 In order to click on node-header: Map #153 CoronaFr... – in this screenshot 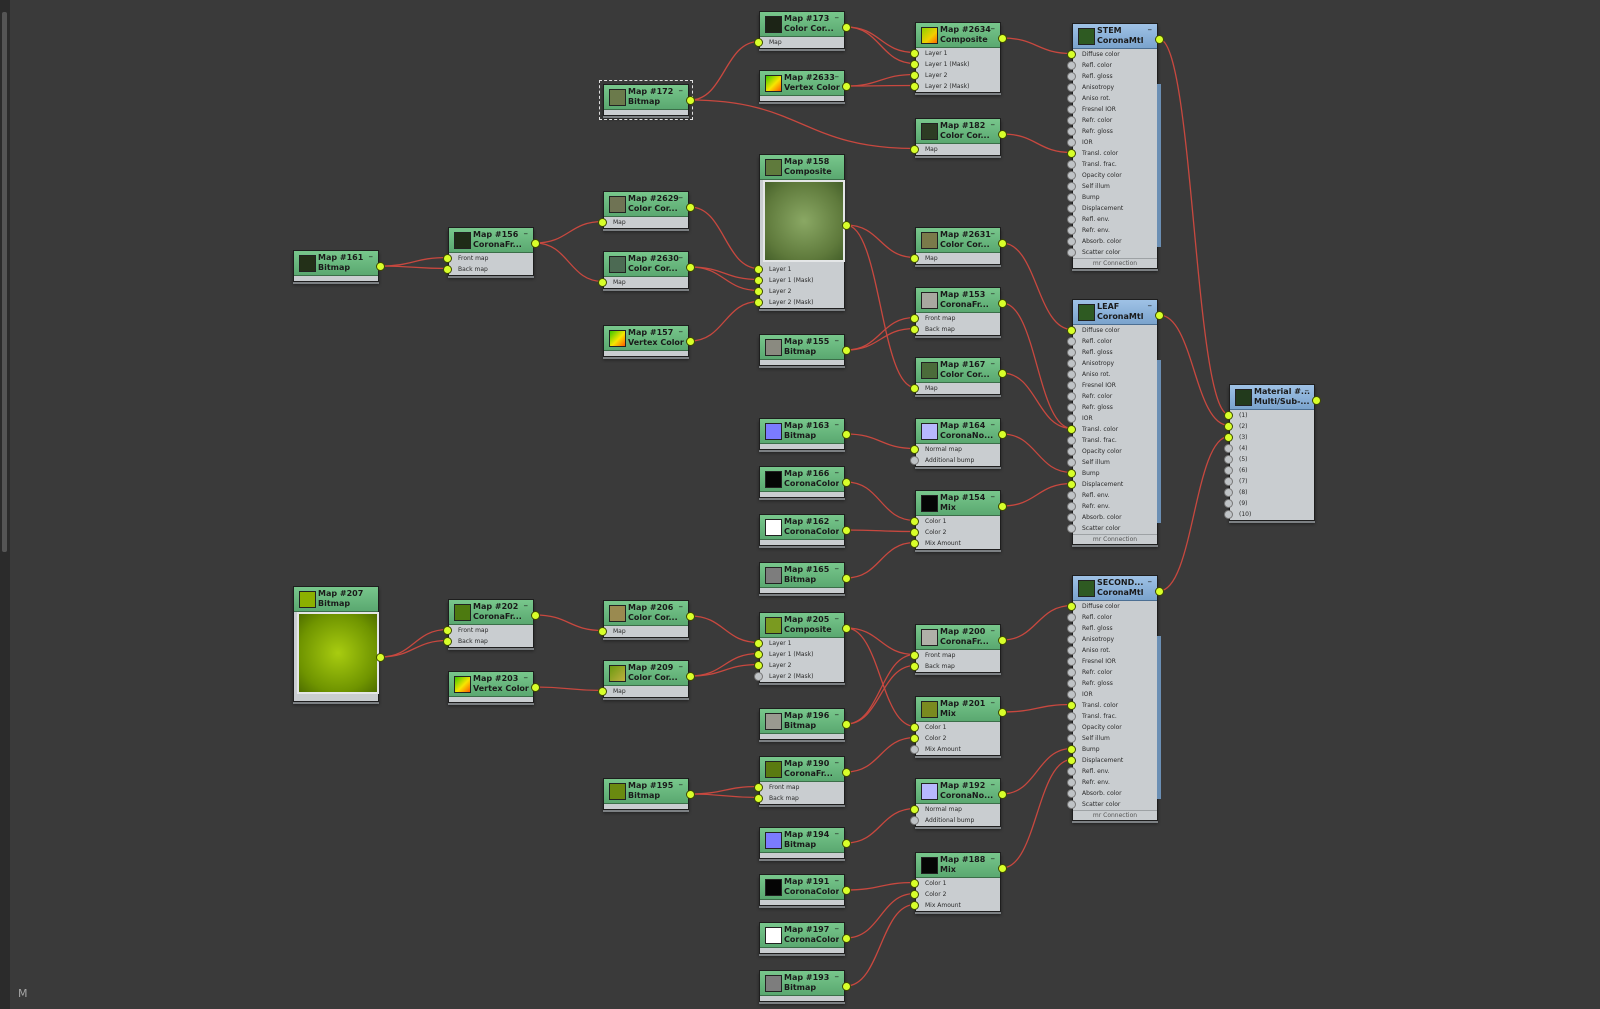, I will do `click(958, 300)`.